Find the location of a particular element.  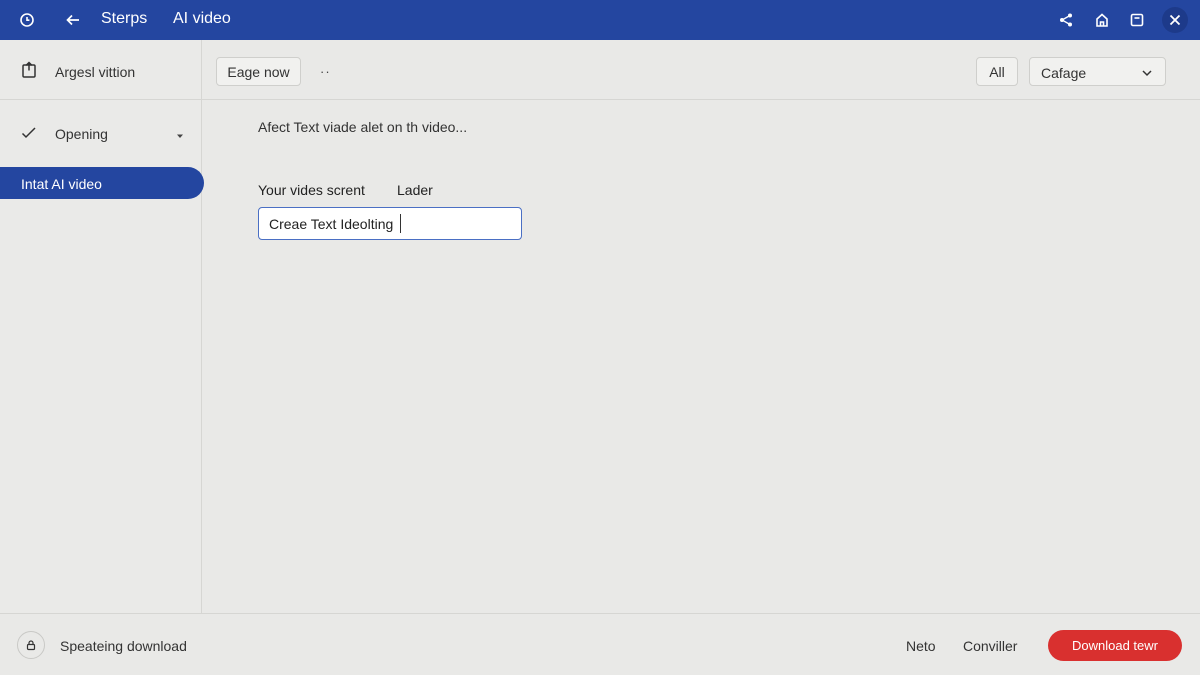

chevron-down-icon is located at coordinates (1147, 74).